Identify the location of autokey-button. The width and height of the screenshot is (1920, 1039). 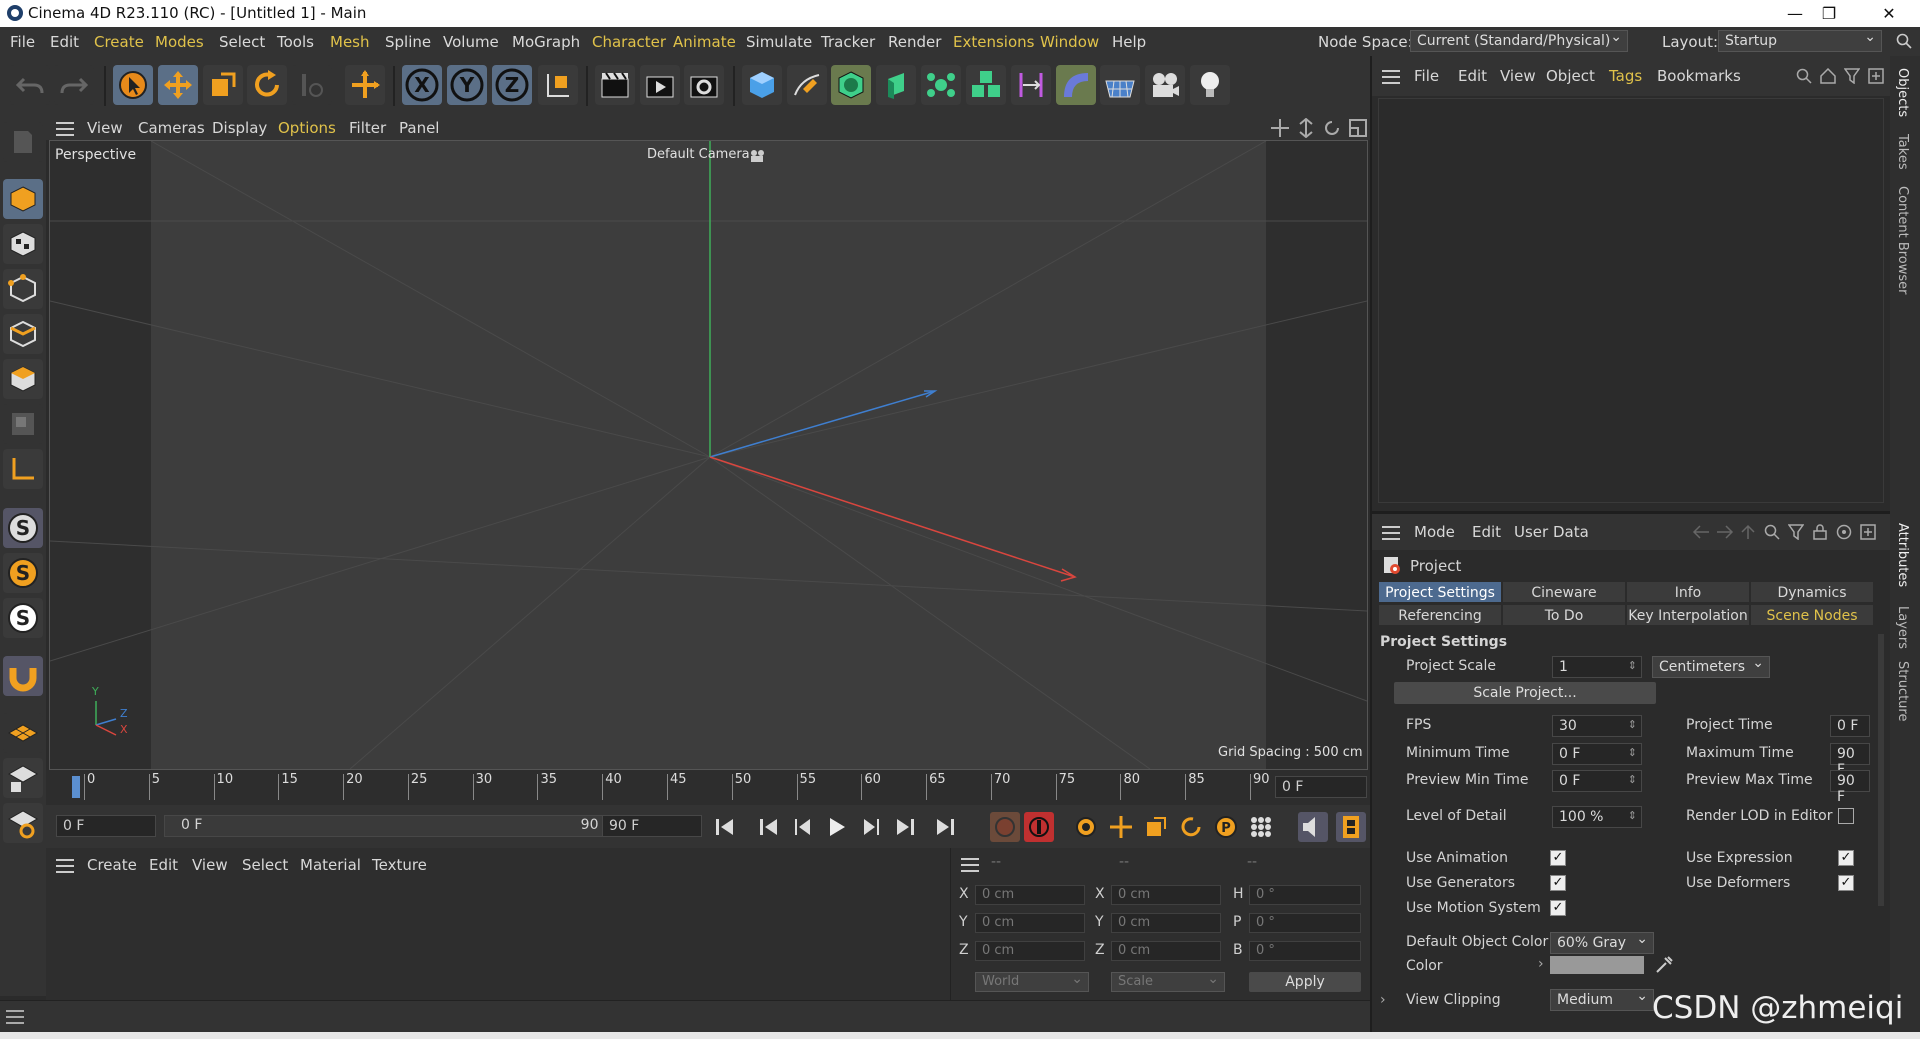
(1039, 827).